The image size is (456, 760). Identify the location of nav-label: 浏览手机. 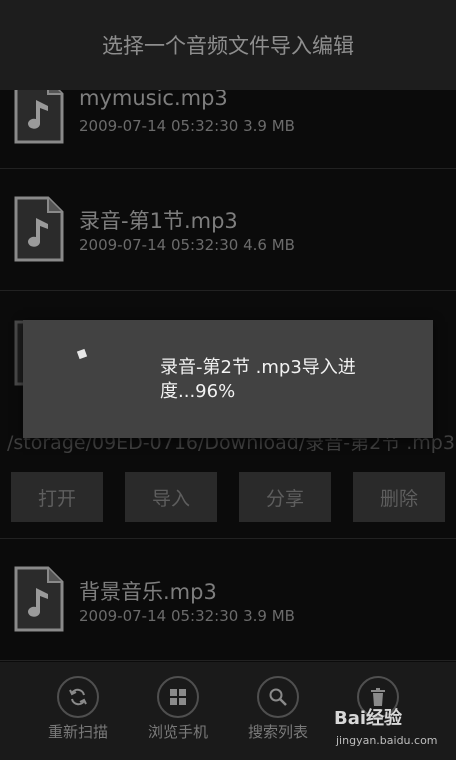
(177, 732).